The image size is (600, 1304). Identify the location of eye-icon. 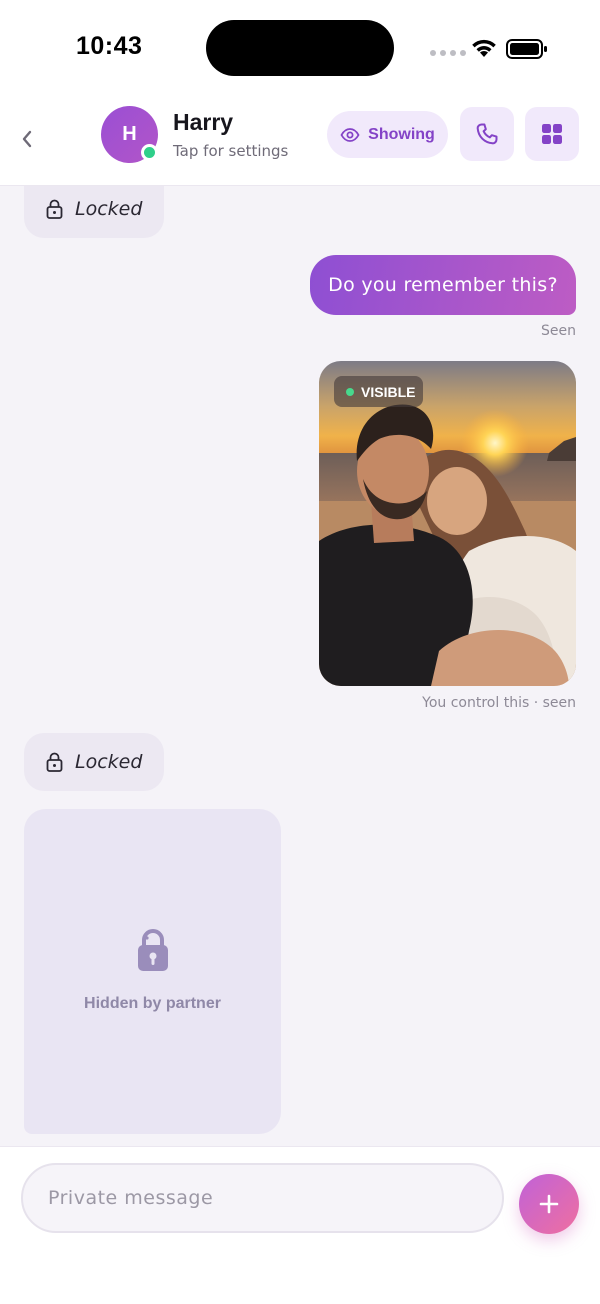
(350, 134).